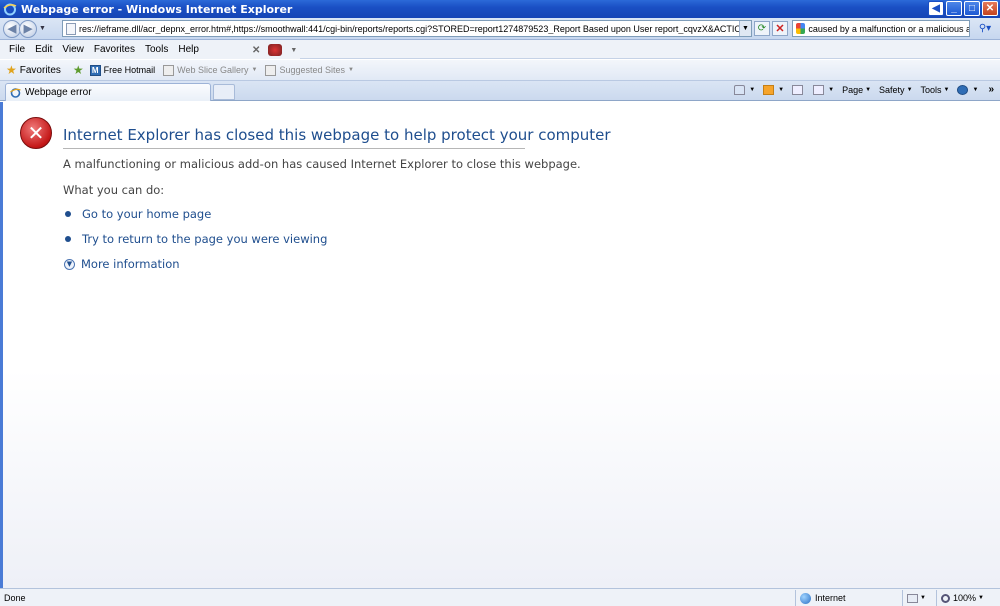 The width and height of the screenshot is (1000, 606). Describe the element at coordinates (224, 92) in the screenshot. I see `new-tab-button` at that location.